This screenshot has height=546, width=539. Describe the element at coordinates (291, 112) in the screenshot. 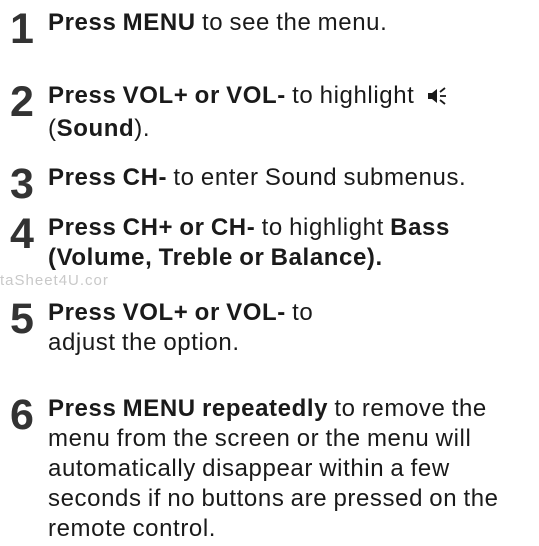

I see `step-text: Press VOL+ or VOL- to highlight (Sound).` at that location.